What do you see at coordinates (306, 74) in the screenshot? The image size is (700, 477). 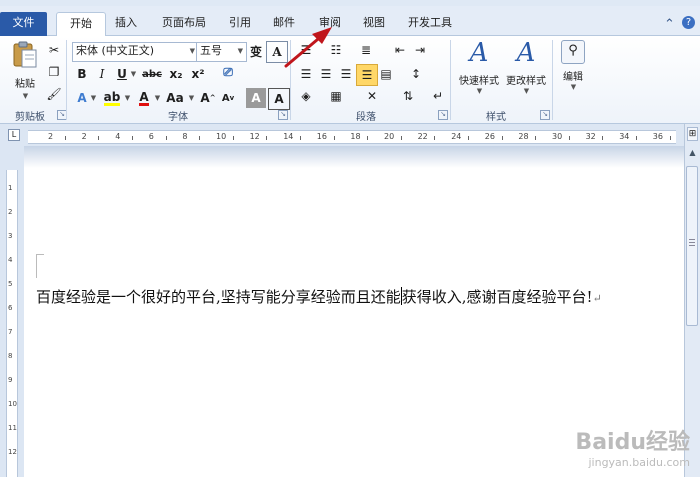 I see `align-left-icon: ☰` at bounding box center [306, 74].